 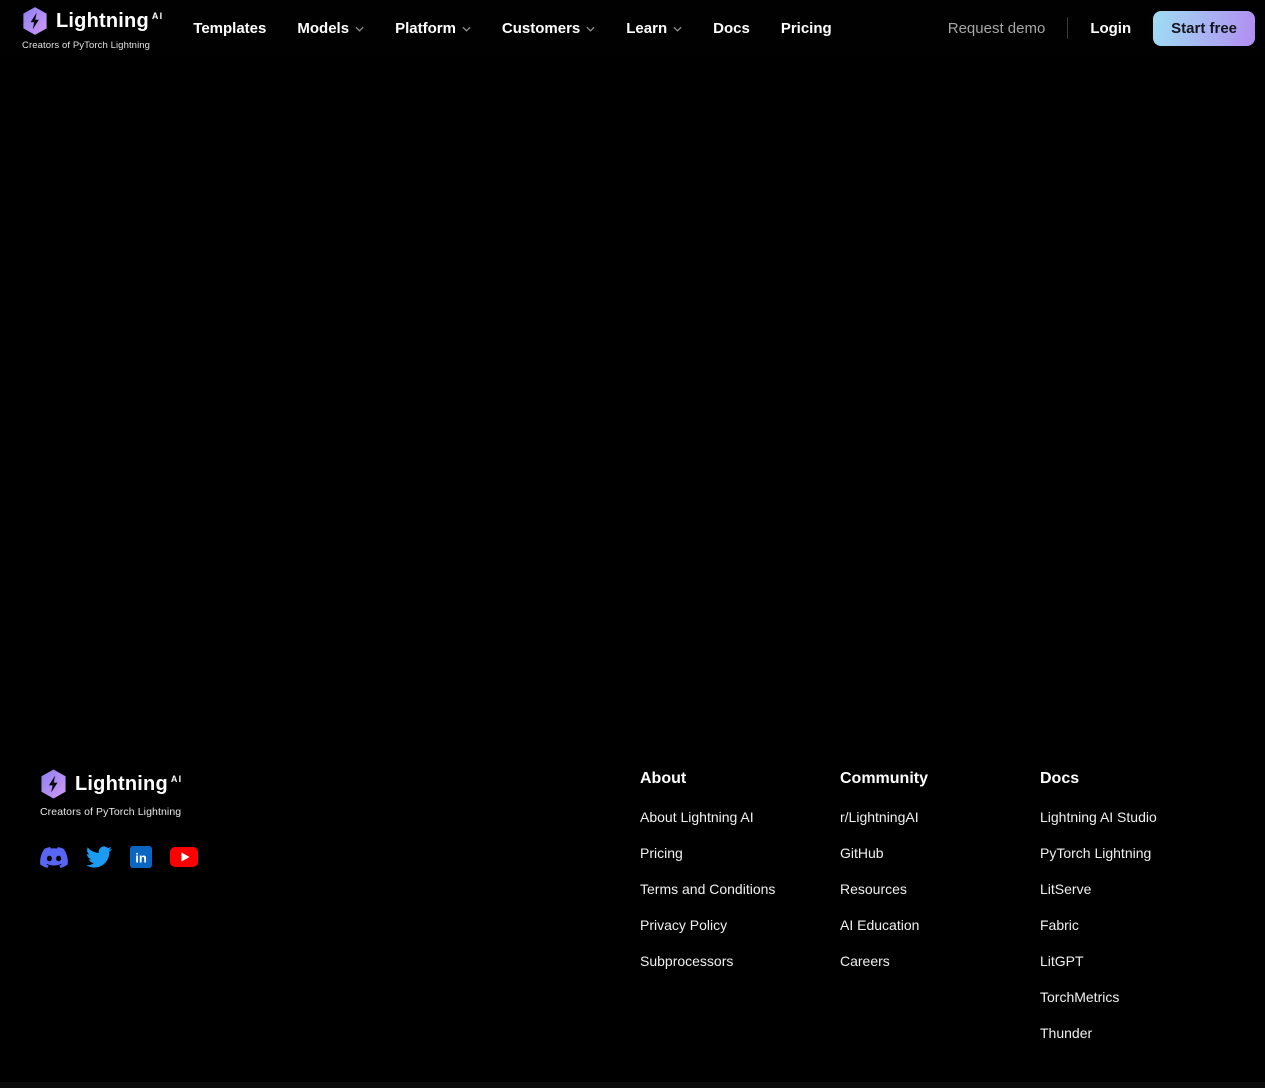 I want to click on footer-column-title: About, so click(x=663, y=778).